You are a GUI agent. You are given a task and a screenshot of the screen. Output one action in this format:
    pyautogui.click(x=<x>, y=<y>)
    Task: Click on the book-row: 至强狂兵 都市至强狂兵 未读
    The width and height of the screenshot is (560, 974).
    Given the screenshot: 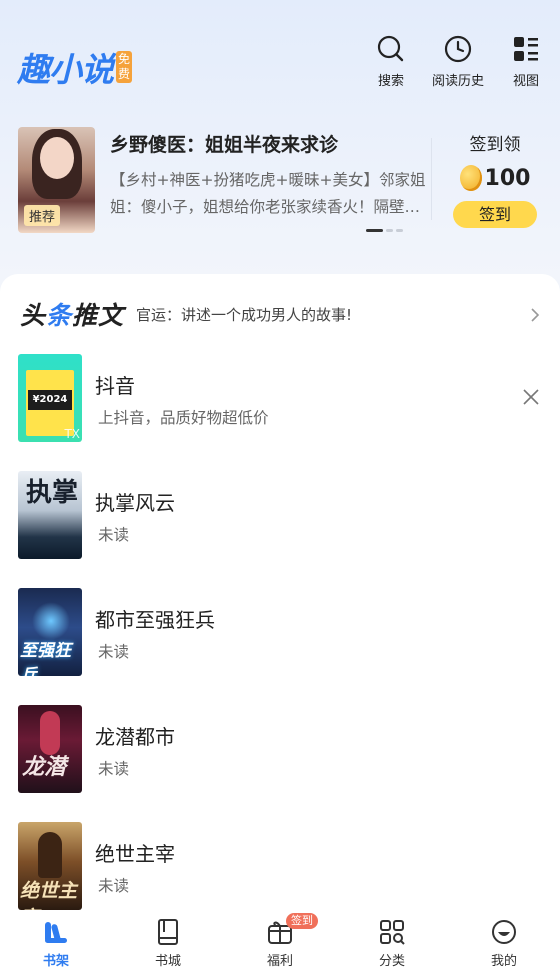 What is the action you would take?
    pyautogui.click(x=280, y=646)
    